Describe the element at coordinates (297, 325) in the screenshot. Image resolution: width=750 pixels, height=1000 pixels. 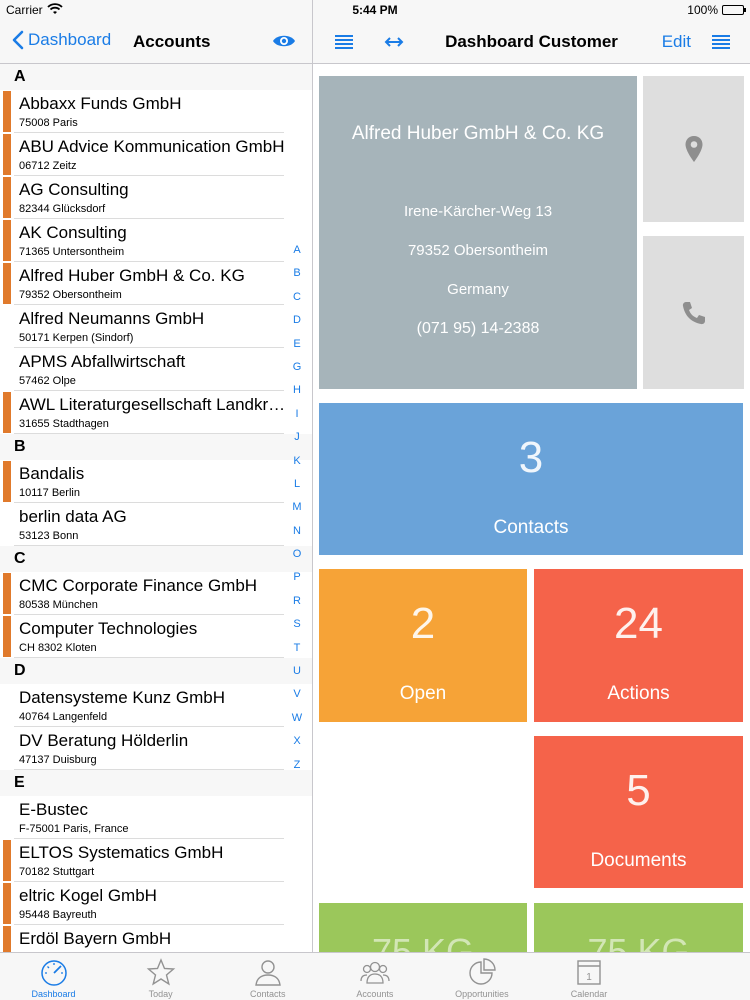
I see `index-letter: D` at that location.